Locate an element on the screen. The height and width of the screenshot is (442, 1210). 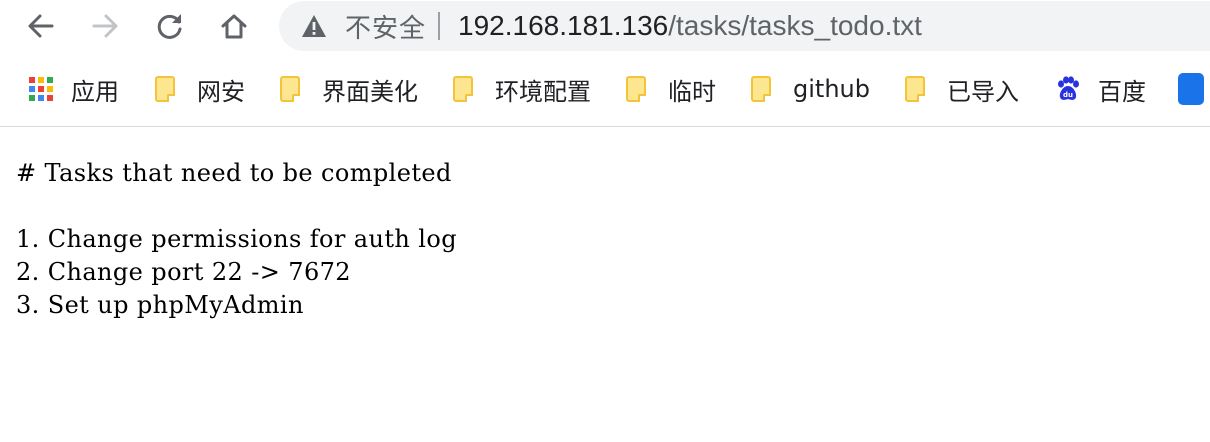
arrow-left-icon is located at coordinates (41, 26).